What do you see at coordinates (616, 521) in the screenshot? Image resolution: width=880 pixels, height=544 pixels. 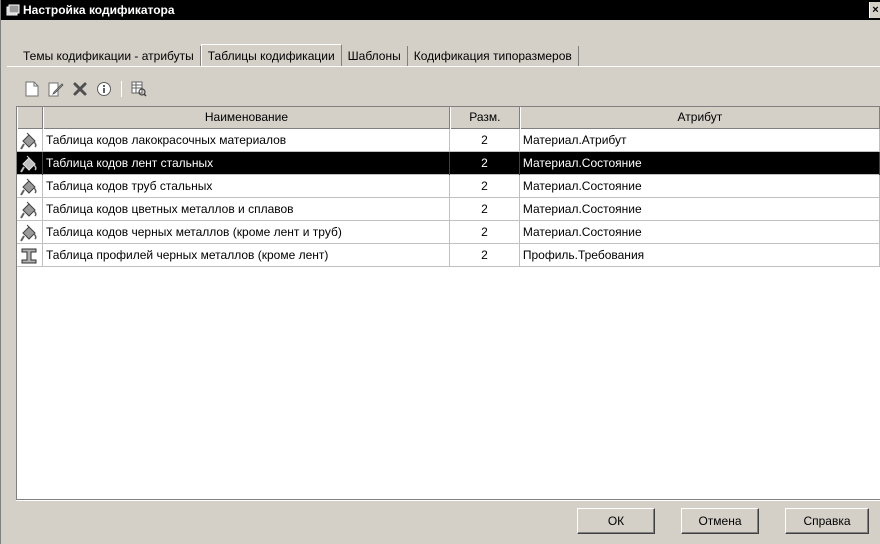 I see `ok-button: ОК` at bounding box center [616, 521].